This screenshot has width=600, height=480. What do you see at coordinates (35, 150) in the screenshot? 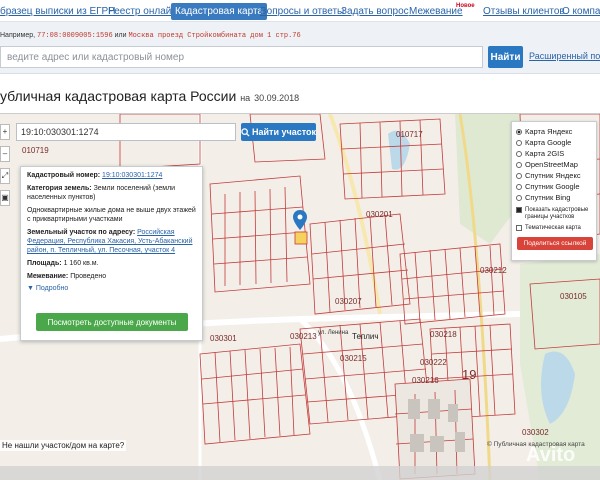
I see `map-label: 010719` at bounding box center [35, 150].